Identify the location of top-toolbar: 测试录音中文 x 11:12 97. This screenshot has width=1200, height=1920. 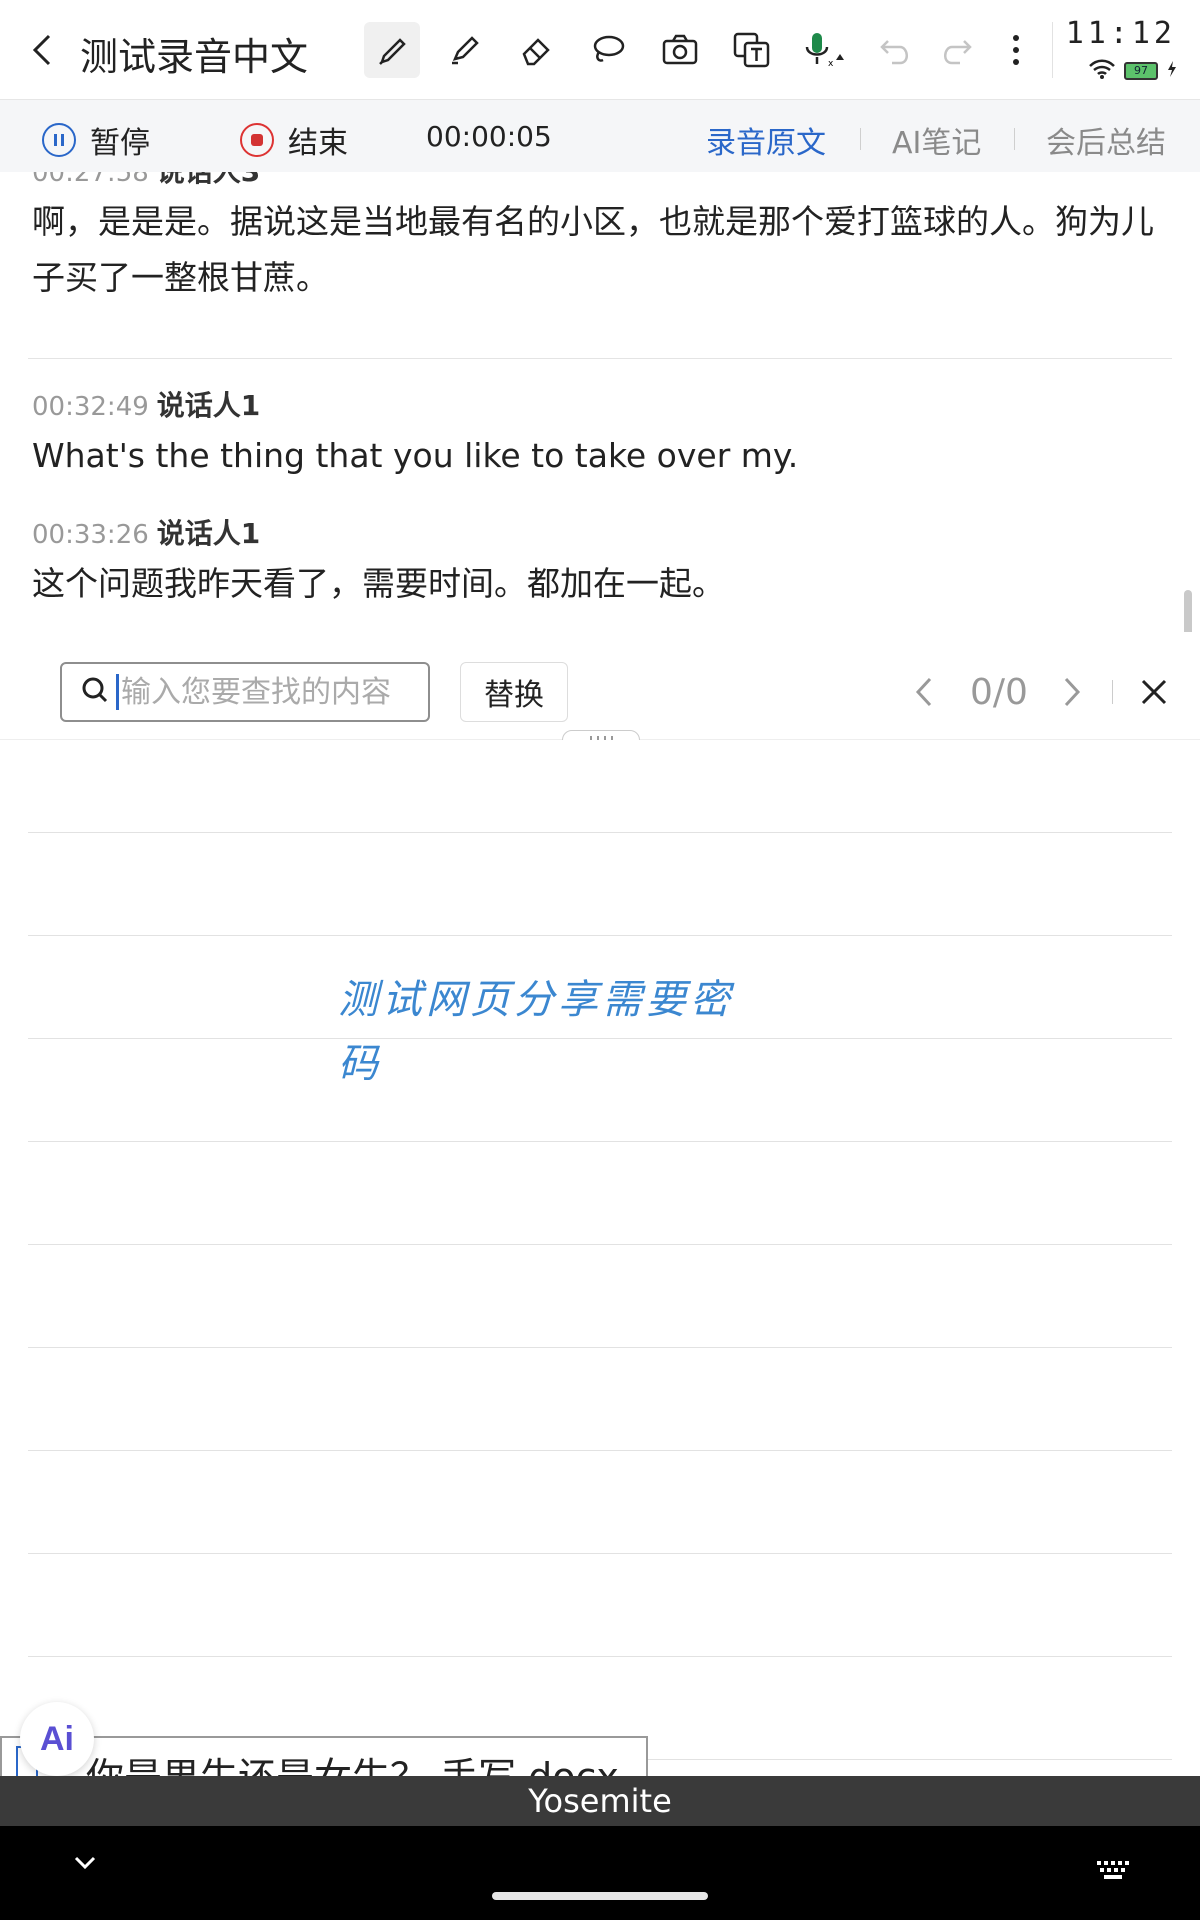
(600, 50).